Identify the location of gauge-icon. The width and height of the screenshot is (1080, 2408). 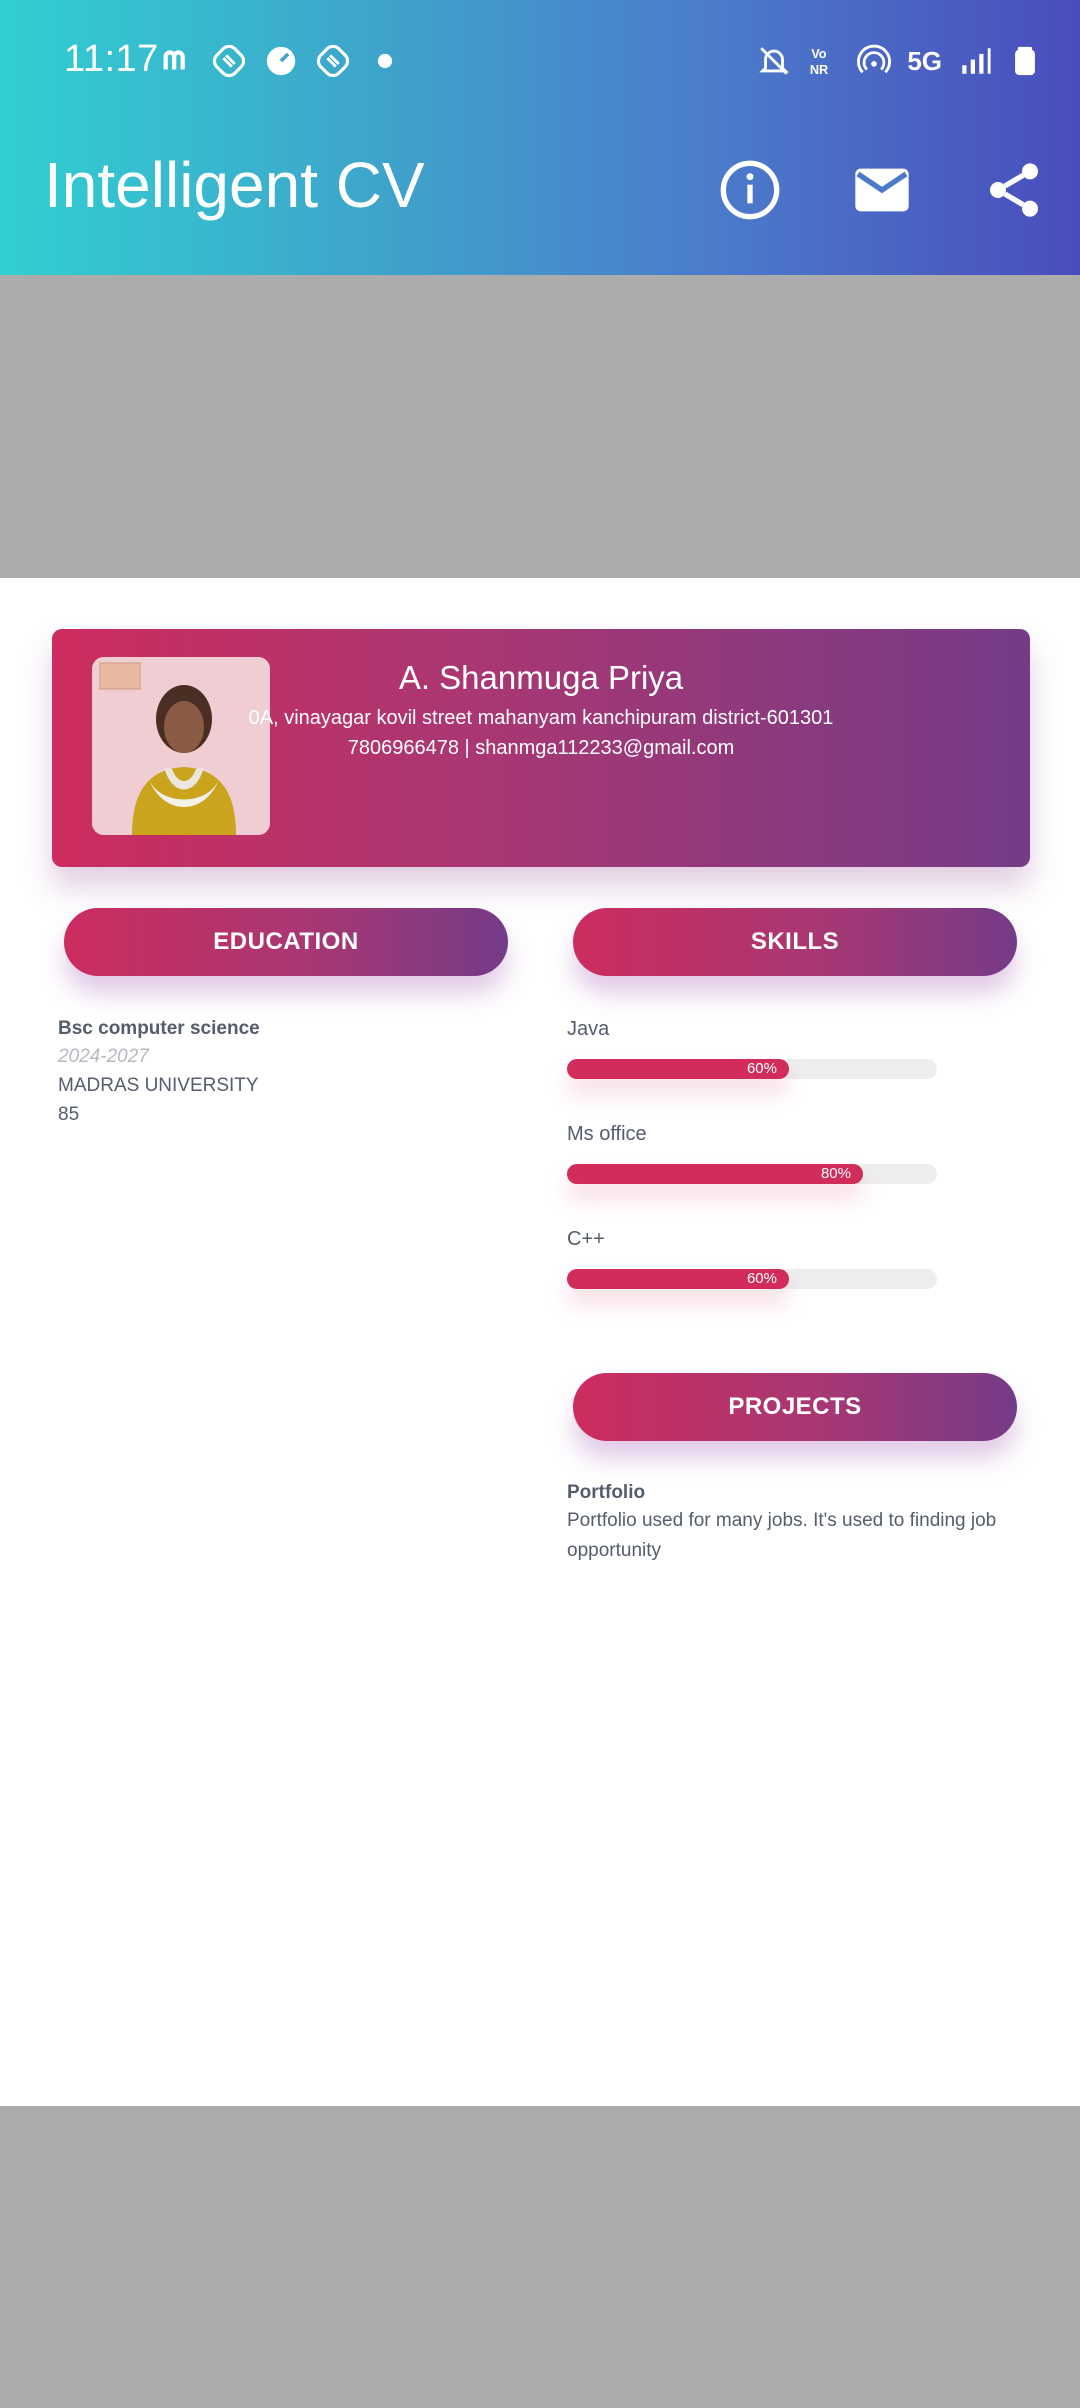
(281, 61).